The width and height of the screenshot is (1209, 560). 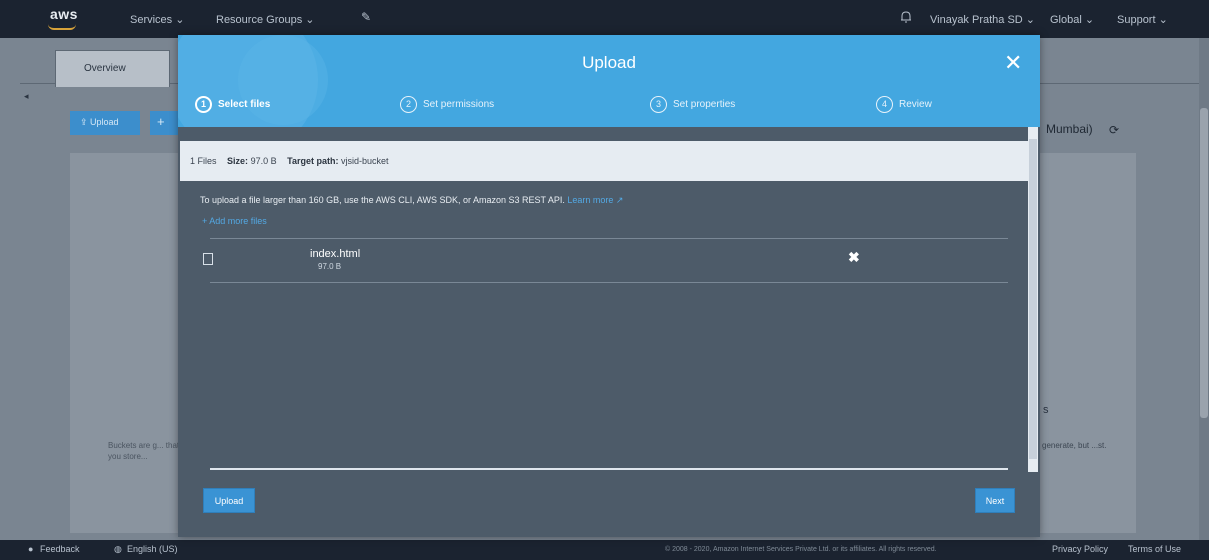 I want to click on feedback-icon: ●, so click(x=30, y=549).